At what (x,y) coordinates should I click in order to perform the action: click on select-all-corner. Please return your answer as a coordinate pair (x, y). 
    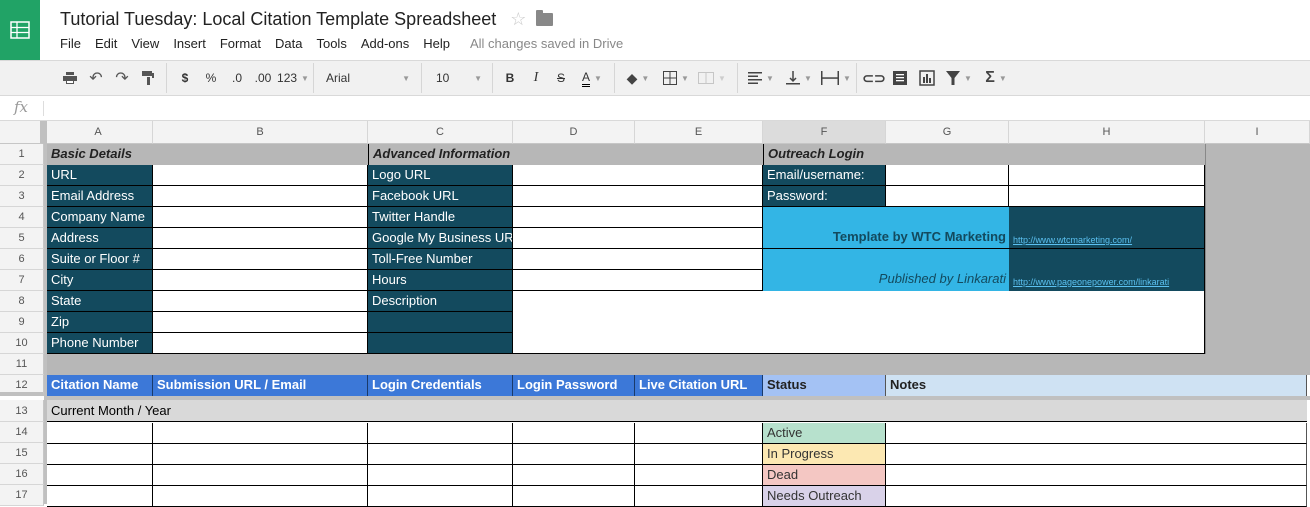
    Looking at the image, I should click on (22, 132).